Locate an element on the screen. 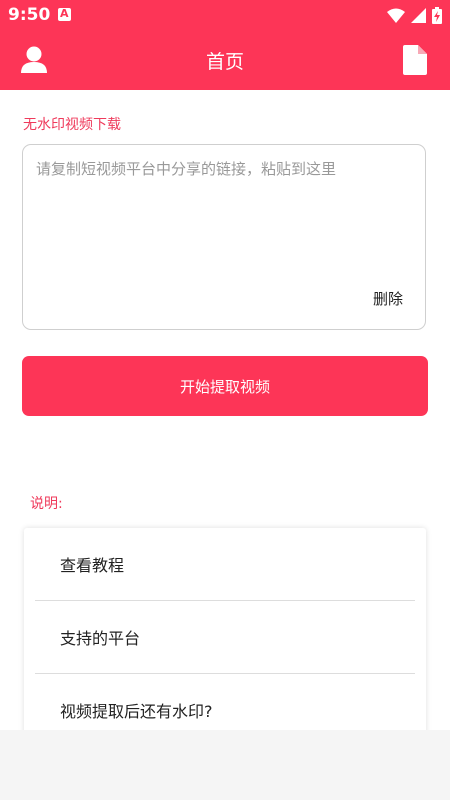 Image resolution: width=450 pixels, height=800 pixels. app-bar: 首页 is located at coordinates (225, 60).